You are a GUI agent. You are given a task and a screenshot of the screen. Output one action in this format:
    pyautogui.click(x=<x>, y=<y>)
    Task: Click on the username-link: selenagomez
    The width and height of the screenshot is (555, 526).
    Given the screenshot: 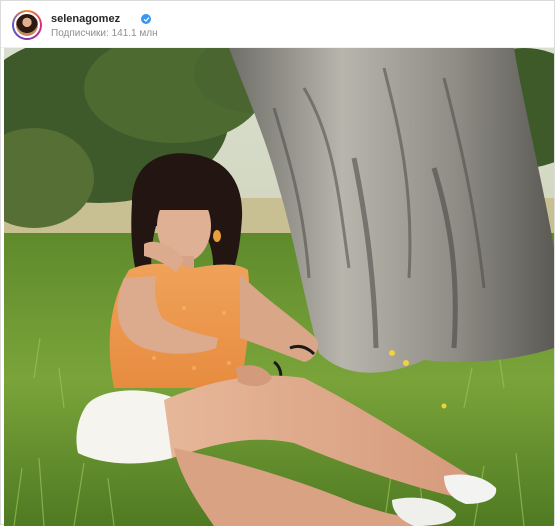 What is the action you would take?
    pyautogui.click(x=85, y=19)
    